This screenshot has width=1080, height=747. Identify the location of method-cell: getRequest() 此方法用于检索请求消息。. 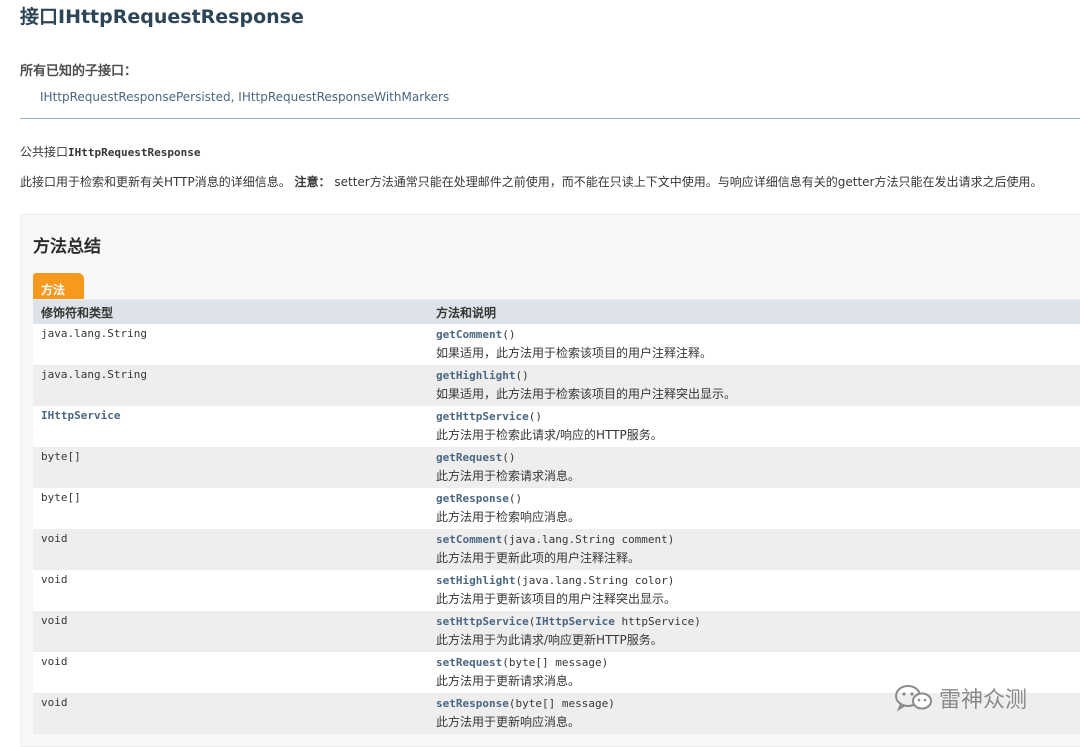
(754, 467).